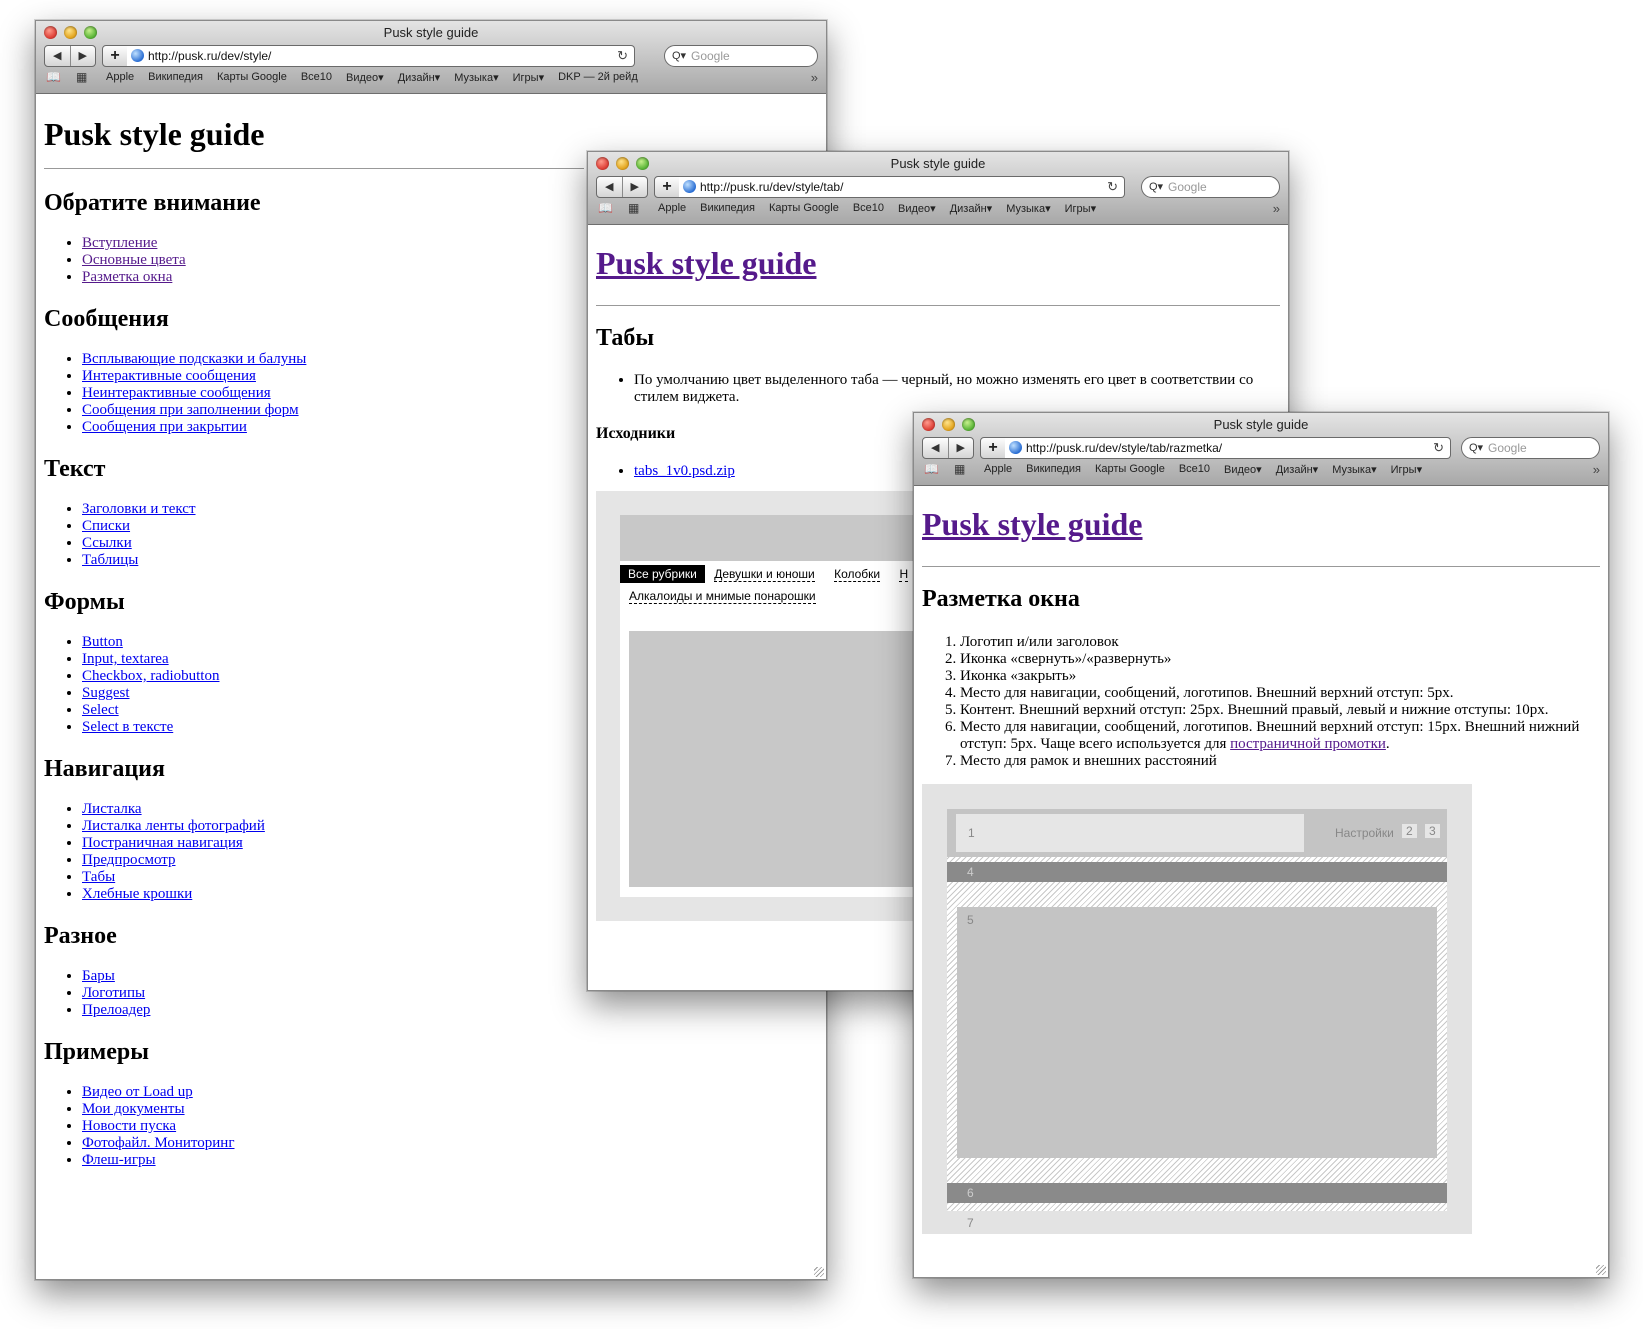 The width and height of the screenshot is (1643, 1329). What do you see at coordinates (173, 826) in the screenshot?
I see `nav-link: Листалка ленты фотографий` at bounding box center [173, 826].